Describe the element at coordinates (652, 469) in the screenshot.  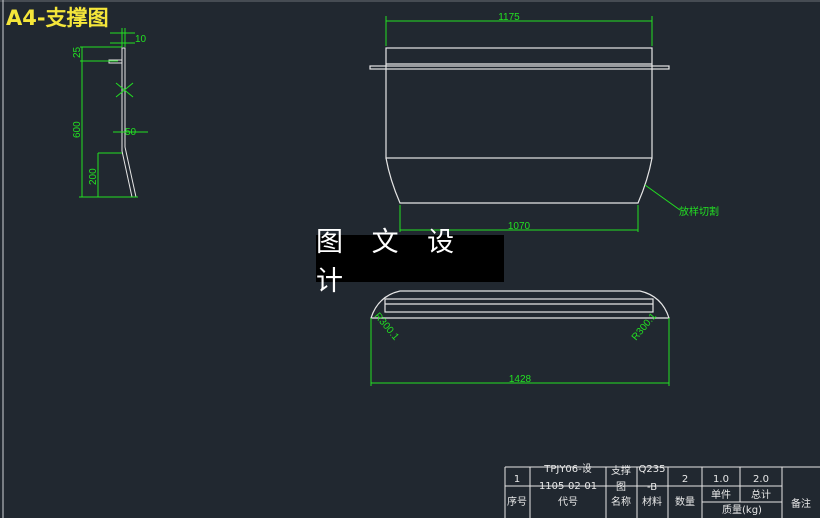
I see `tb-material-1: Q235` at that location.